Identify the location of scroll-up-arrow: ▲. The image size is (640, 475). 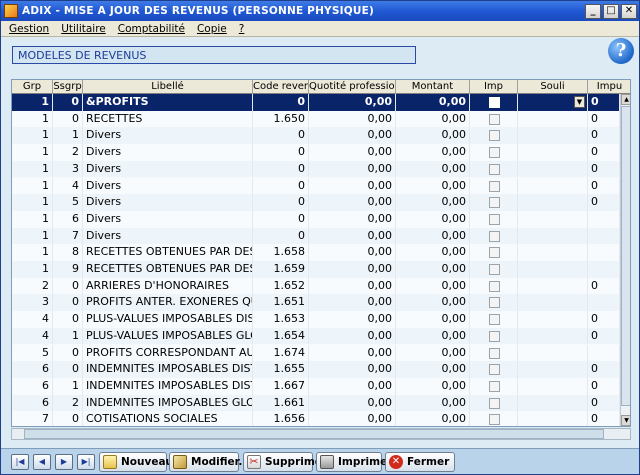
(625, 99).